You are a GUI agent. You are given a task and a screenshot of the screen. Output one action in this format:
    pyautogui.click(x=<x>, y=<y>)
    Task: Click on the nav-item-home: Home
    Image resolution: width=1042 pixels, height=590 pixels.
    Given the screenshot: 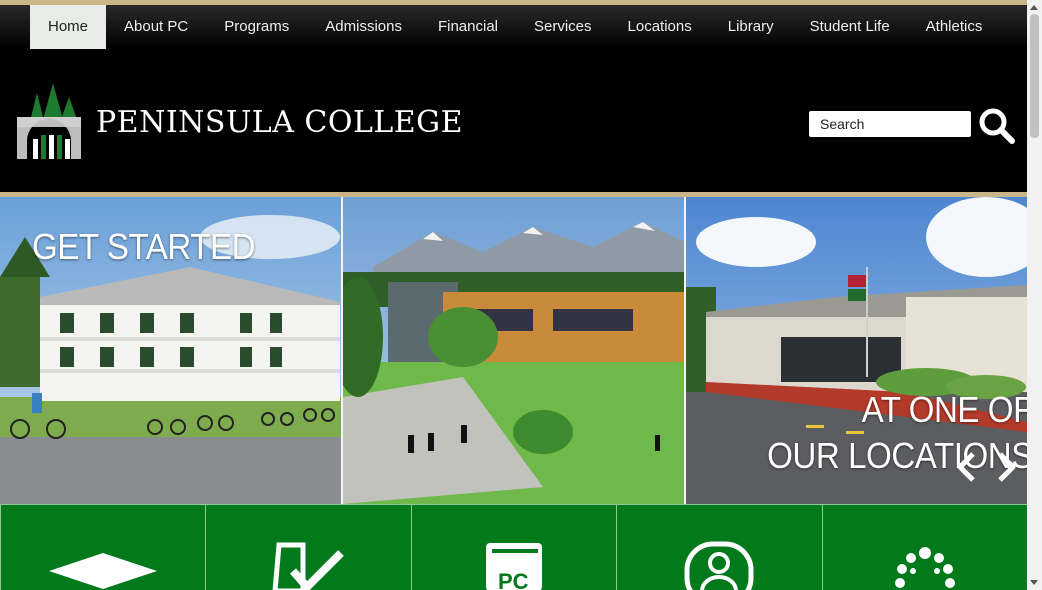 What is the action you would take?
    pyautogui.click(x=68, y=27)
    